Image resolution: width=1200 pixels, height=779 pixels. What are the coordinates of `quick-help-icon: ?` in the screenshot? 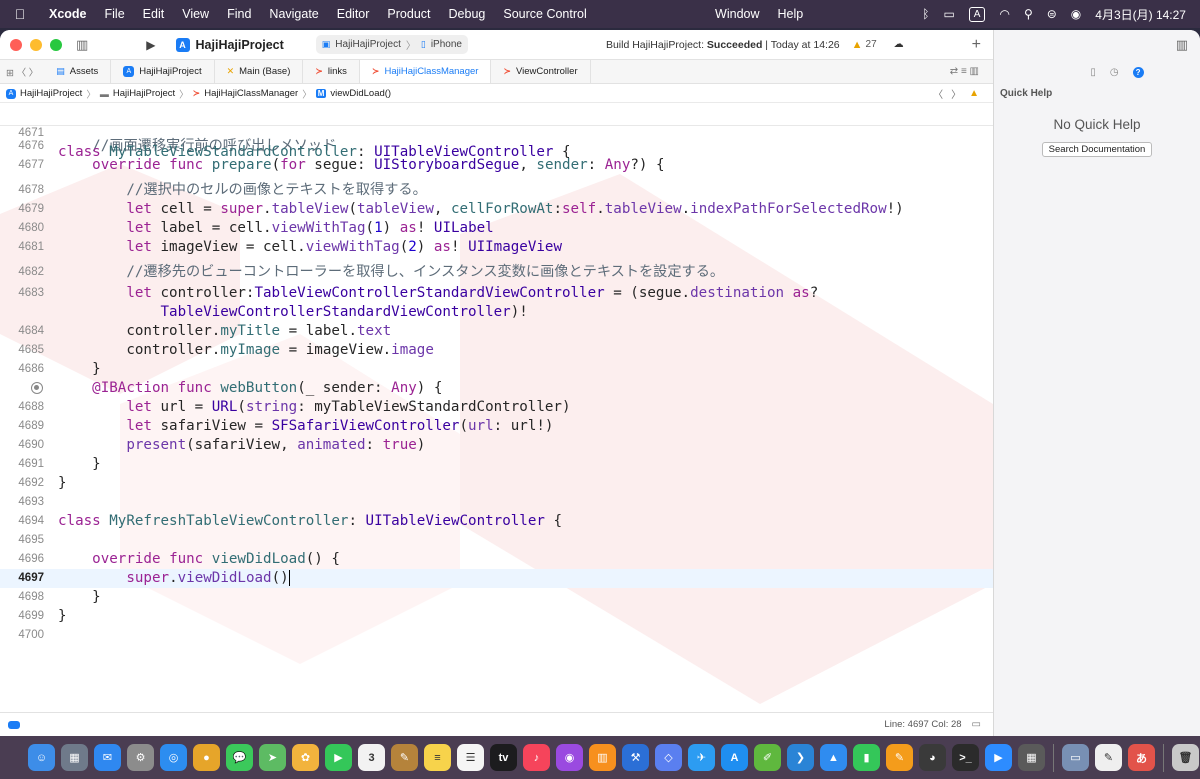 It's located at (1138, 72).